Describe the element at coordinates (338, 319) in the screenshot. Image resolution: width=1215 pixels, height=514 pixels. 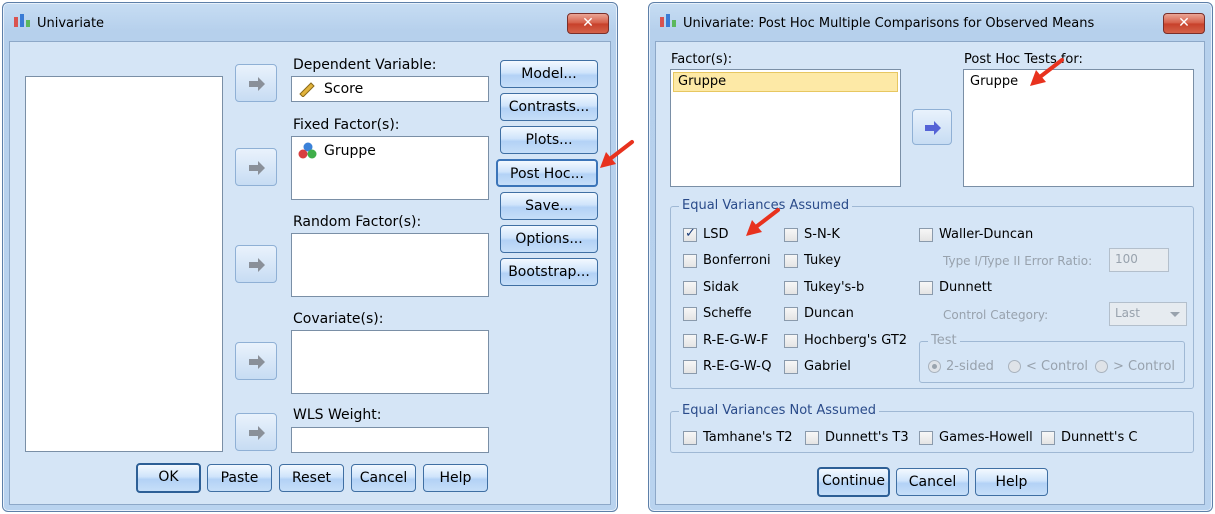
I see `covariates-label: Covariate(s):` at that location.